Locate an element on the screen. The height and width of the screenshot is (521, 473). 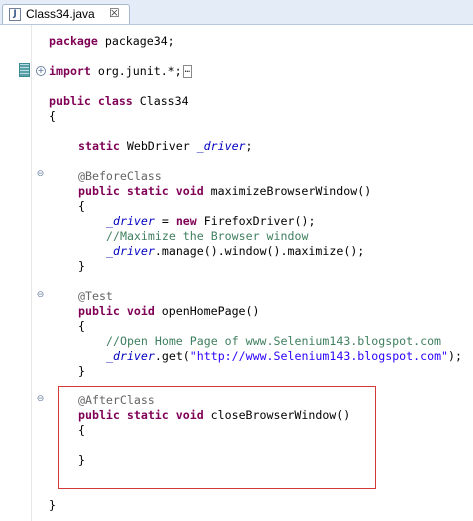
bookmark-marker-icon is located at coordinates (24, 70).